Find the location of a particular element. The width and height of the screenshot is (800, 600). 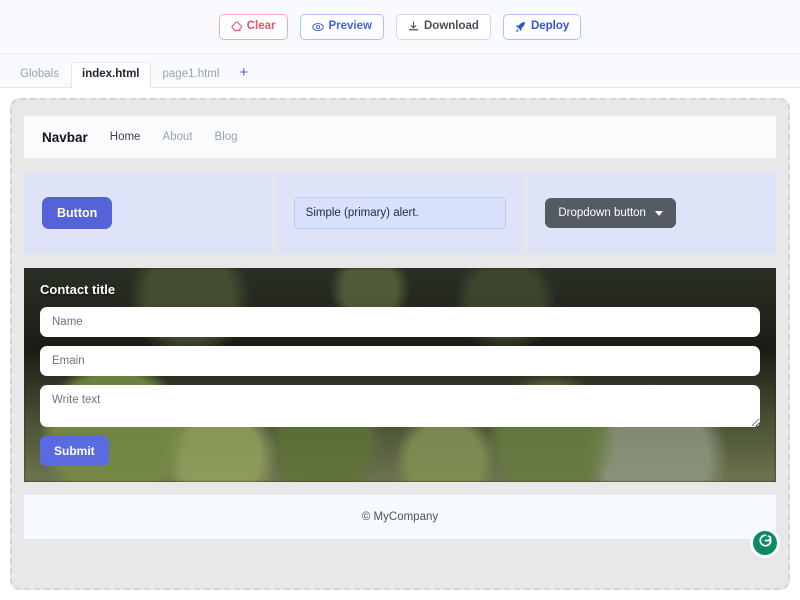

chevron-down-icon is located at coordinates (658, 213).